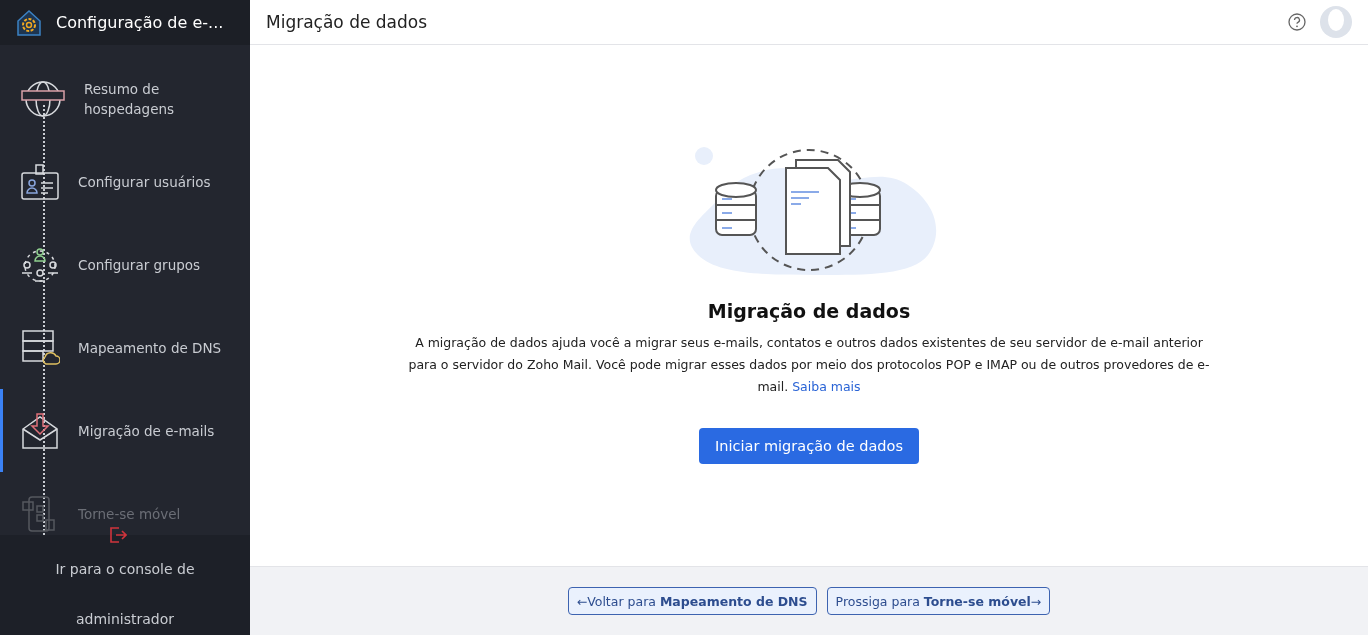  Describe the element at coordinates (938, 601) in the screenshot. I see `next-button: Prossiga para Torne-se móvel→` at that location.